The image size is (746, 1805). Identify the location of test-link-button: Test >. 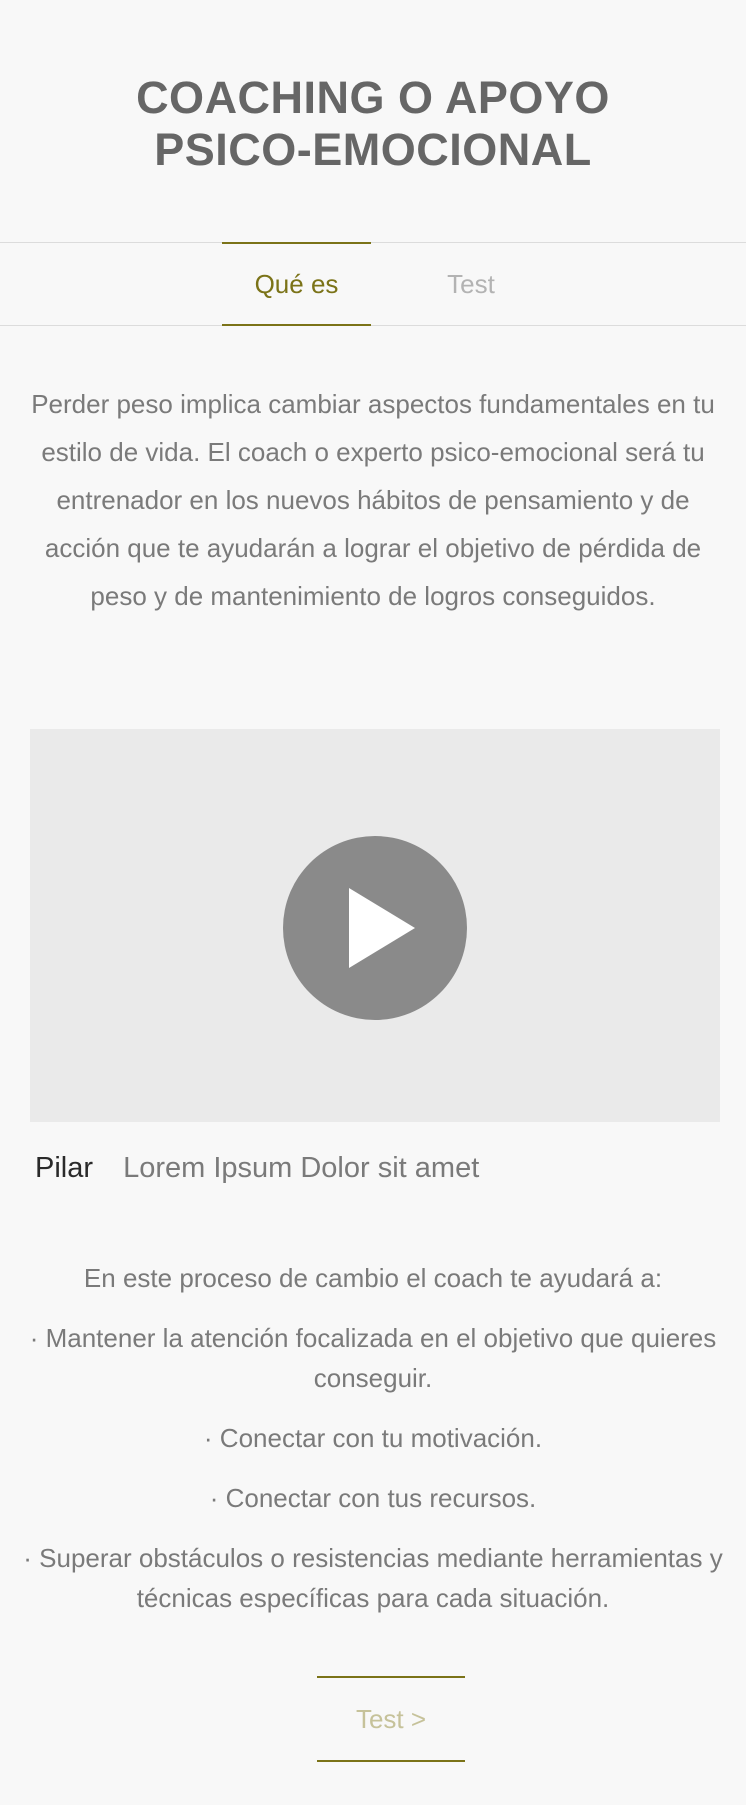
(391, 1719).